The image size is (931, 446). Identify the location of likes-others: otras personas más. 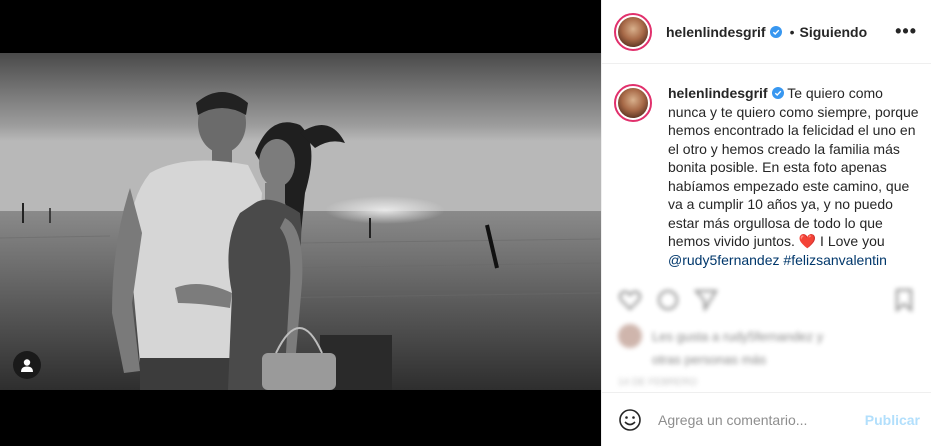
(766, 357).